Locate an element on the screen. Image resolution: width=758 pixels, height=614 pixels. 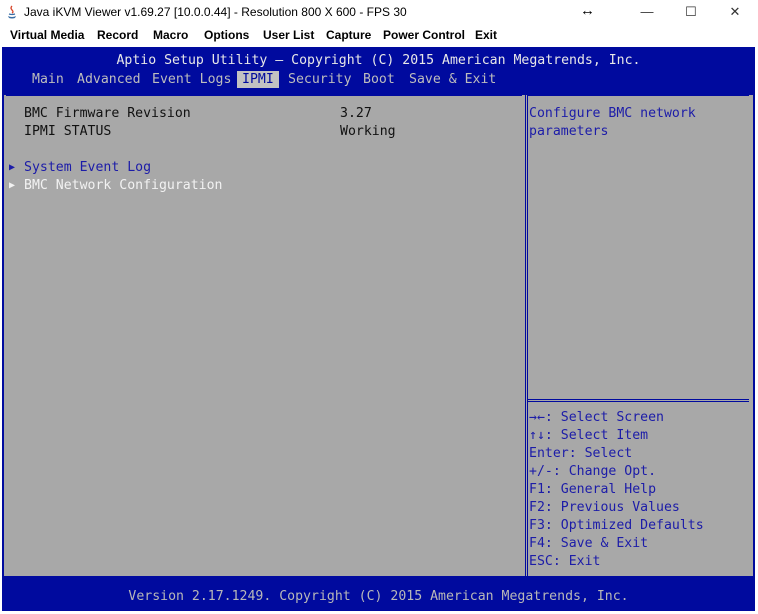
key-help-f4: F4: Save & Exit is located at coordinates (589, 543).